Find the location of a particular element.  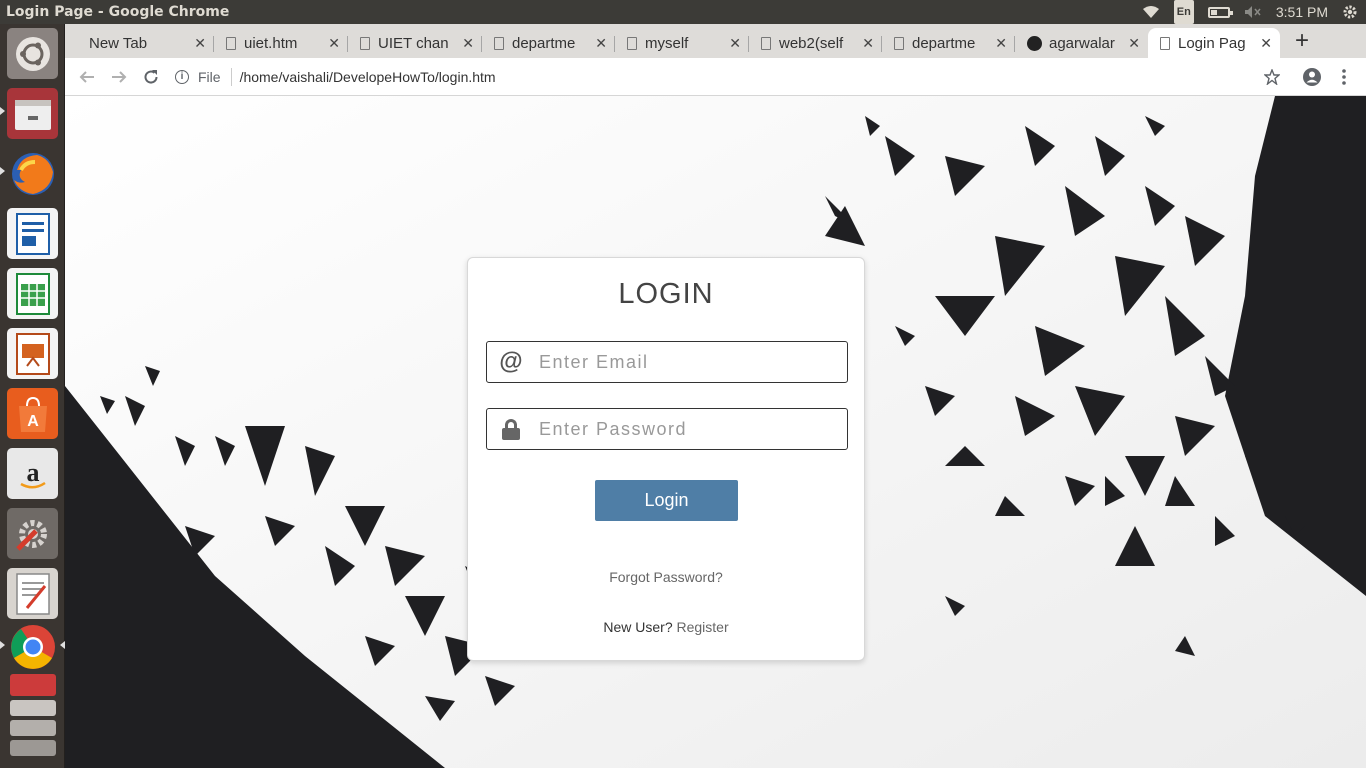

svg-text: A is located at coordinates (33, 421).